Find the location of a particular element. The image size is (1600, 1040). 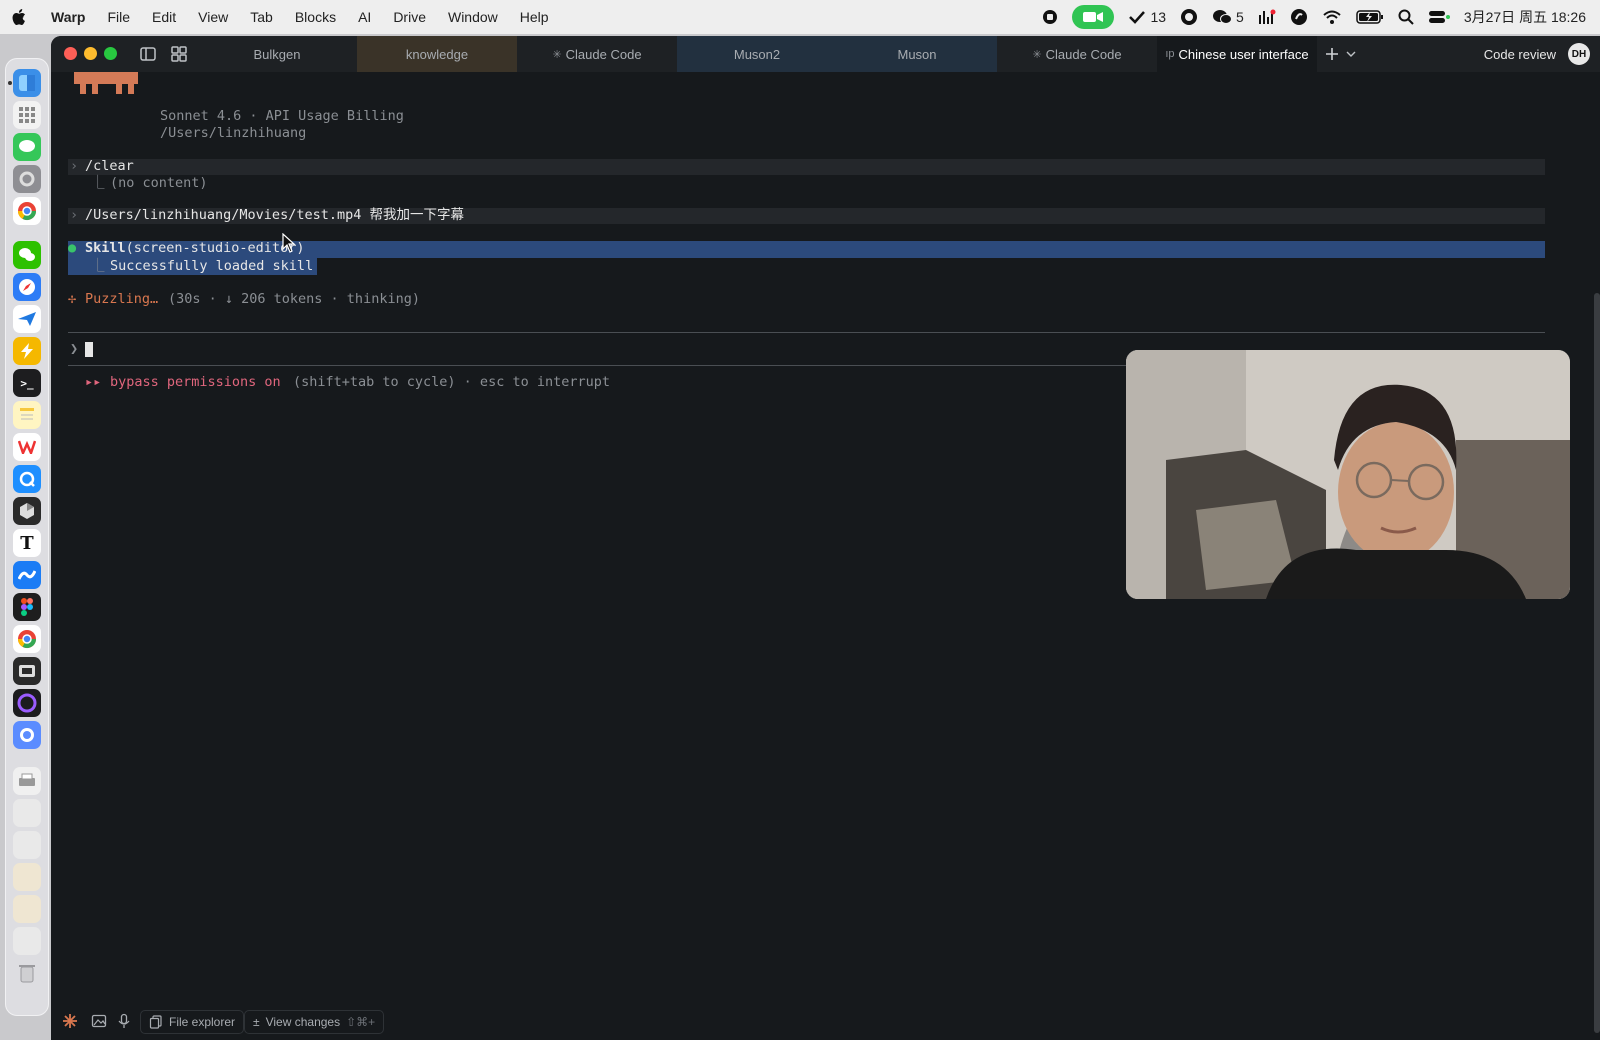

command-block-bar is located at coordinates (806, 167).